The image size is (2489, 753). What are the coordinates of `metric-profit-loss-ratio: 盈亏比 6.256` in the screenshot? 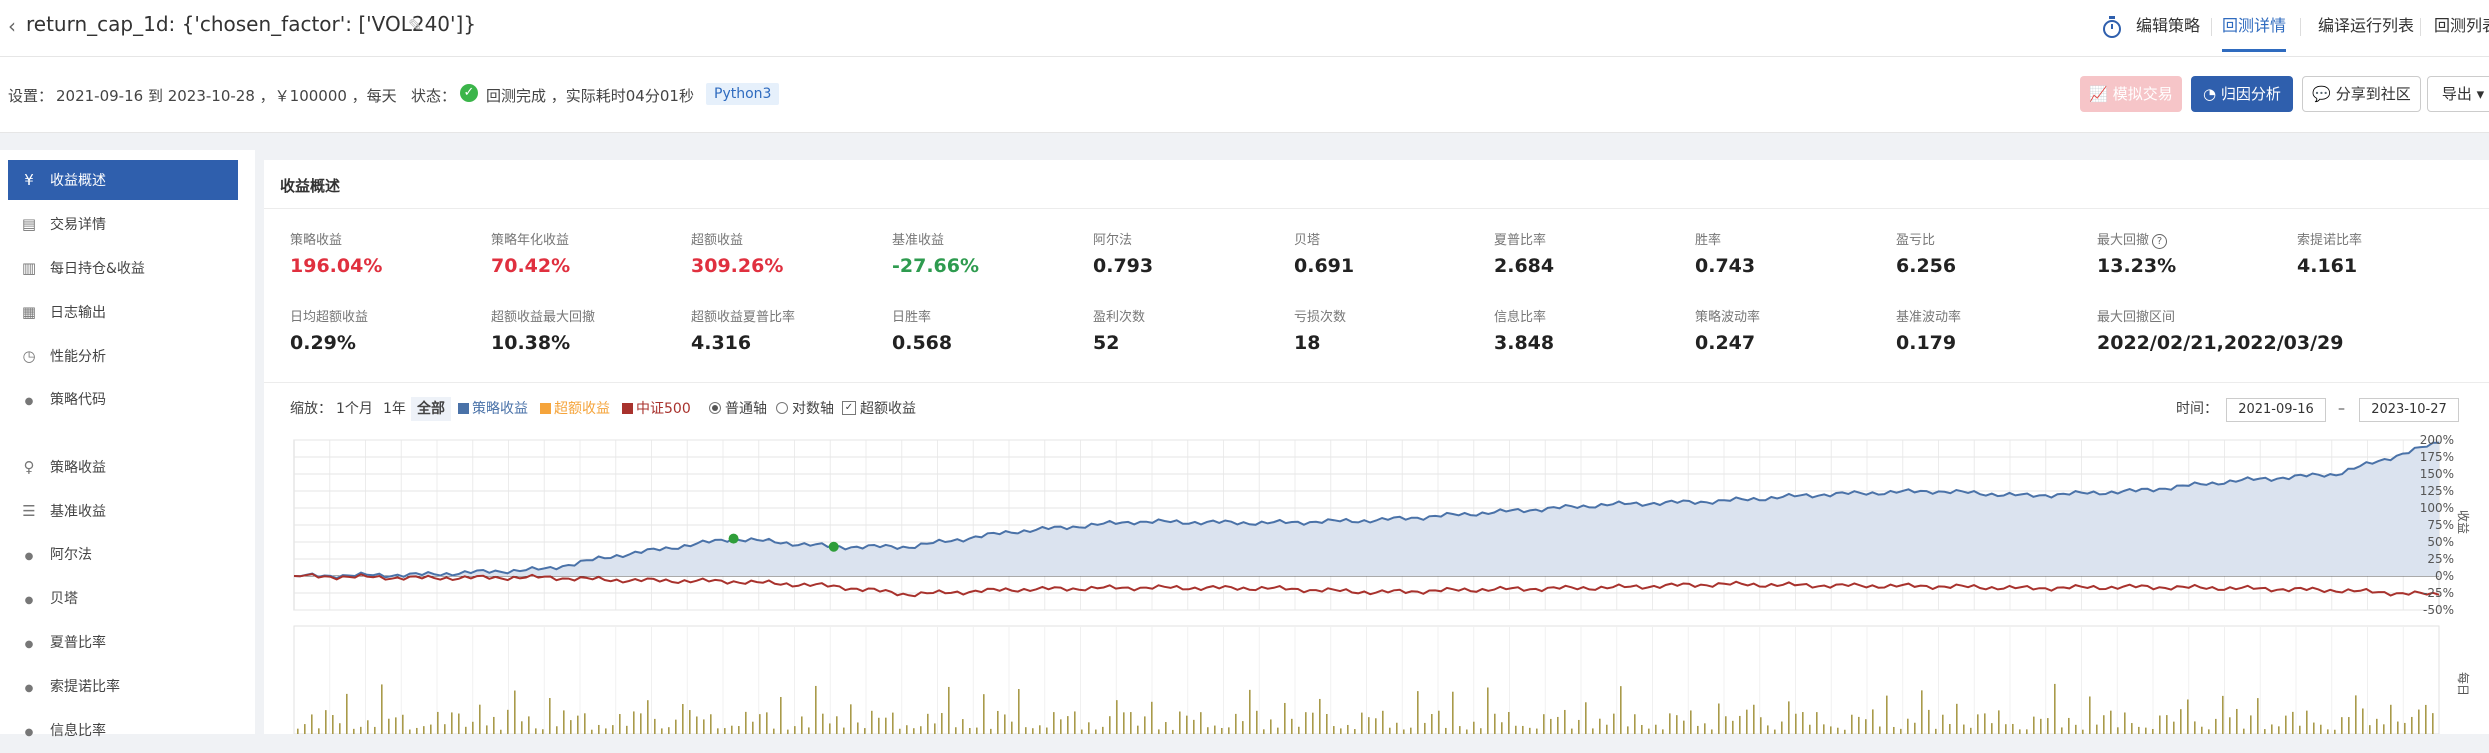 It's located at (1996, 253).